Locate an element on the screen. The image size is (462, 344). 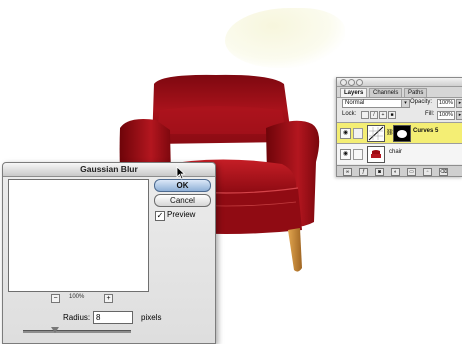
lock-move-icon: + is located at coordinates (383, 115).